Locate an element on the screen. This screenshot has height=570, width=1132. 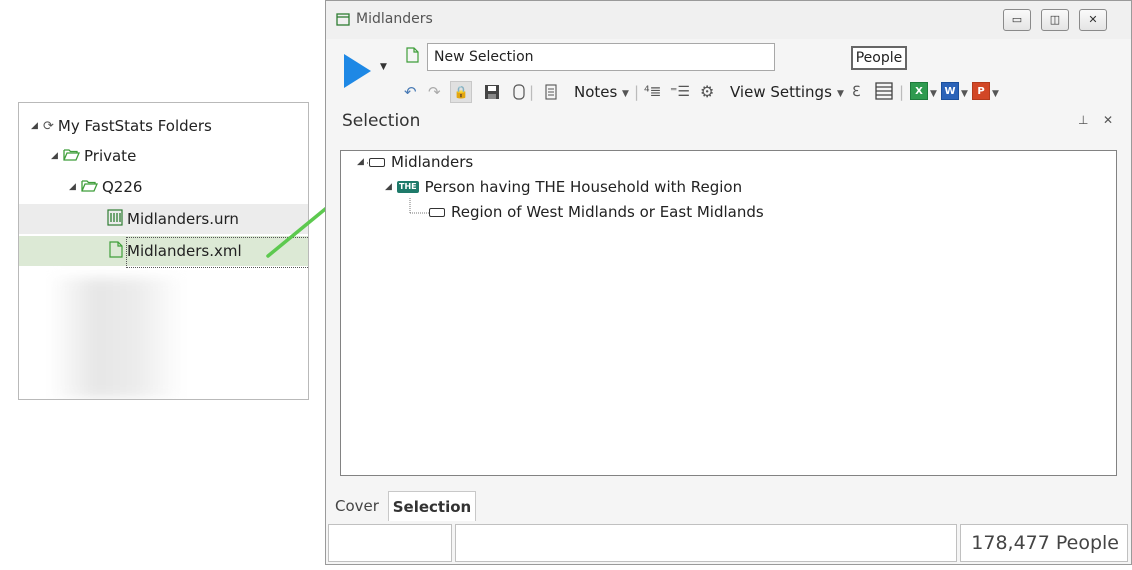
tree-view-icon: ℇ is located at coordinates (856, 92).